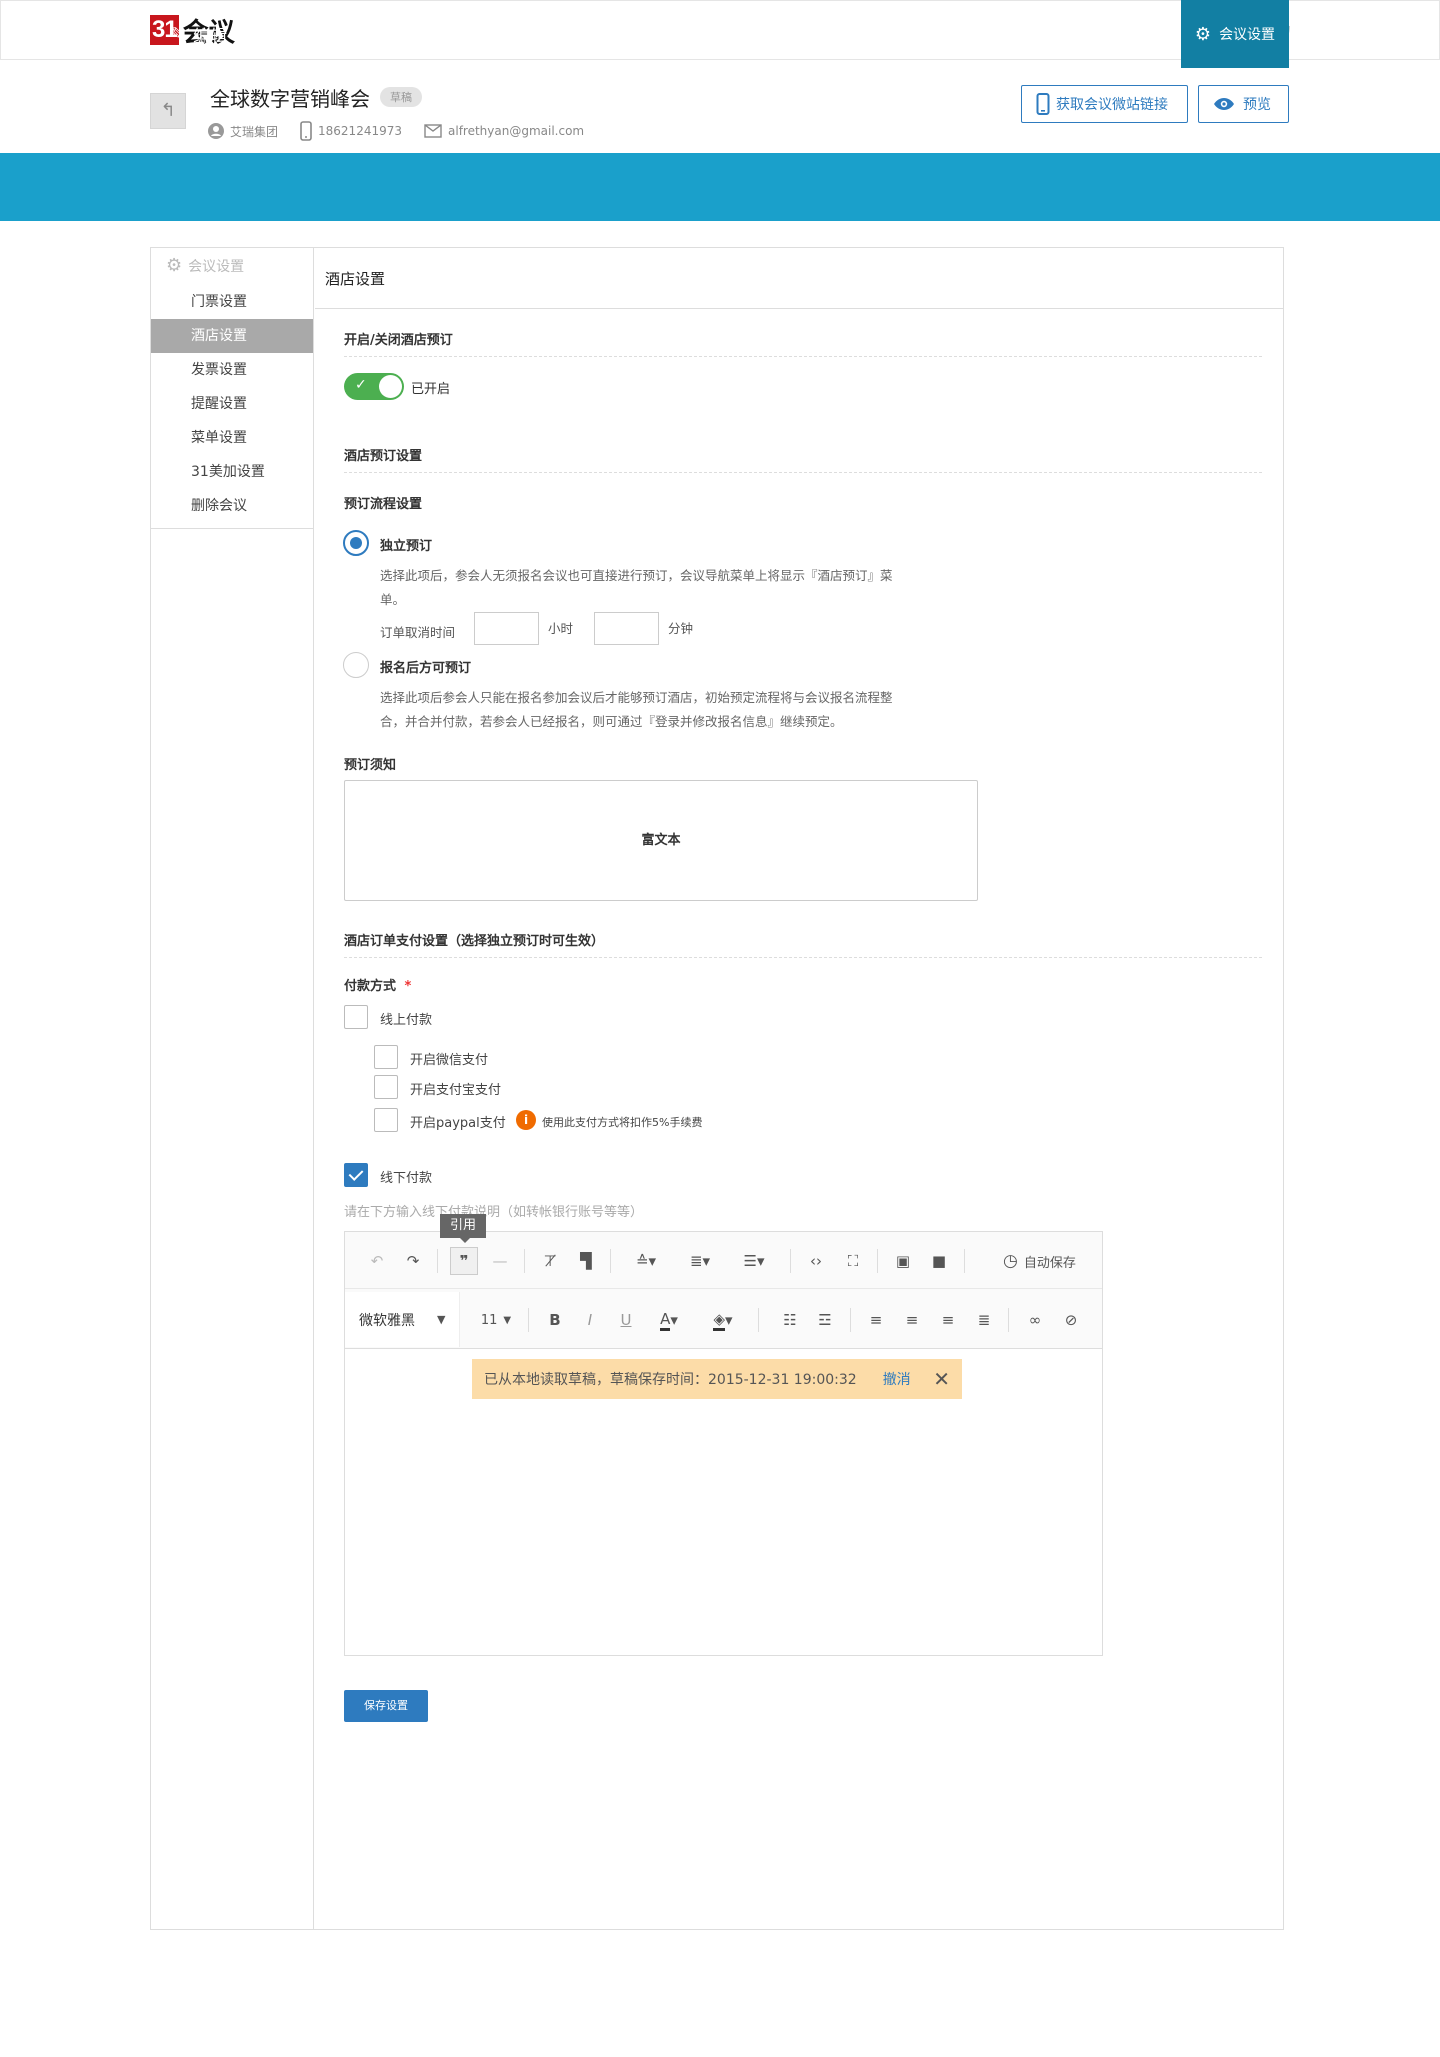 This screenshot has height=2057, width=1440. I want to click on org-name: 艾瑞集团, so click(254, 131).